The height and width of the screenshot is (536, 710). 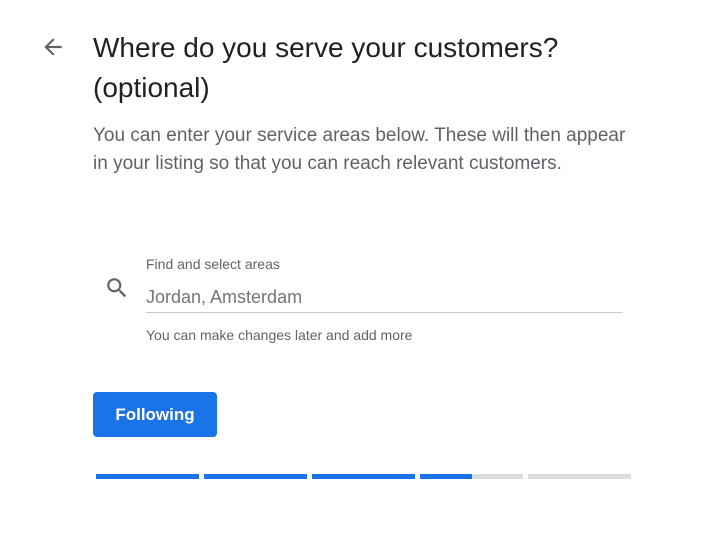 I want to click on page-title-line-1: Where do you serve your customers?, so click(x=326, y=47).